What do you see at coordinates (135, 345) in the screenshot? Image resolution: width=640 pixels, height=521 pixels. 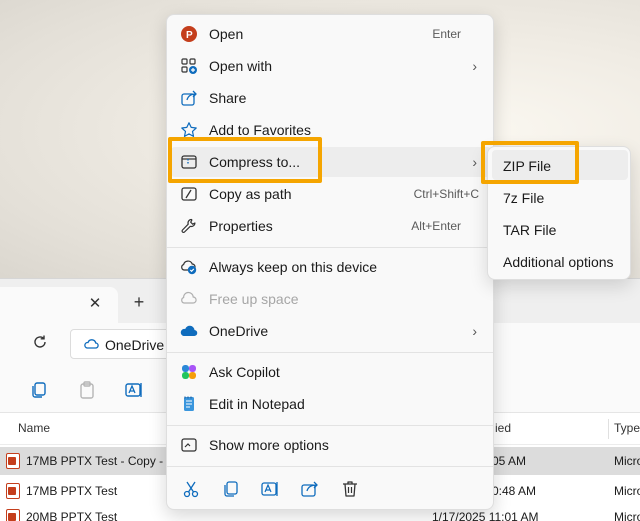 I see `breadcrumb-onedrive: OneDrive` at bounding box center [135, 345].